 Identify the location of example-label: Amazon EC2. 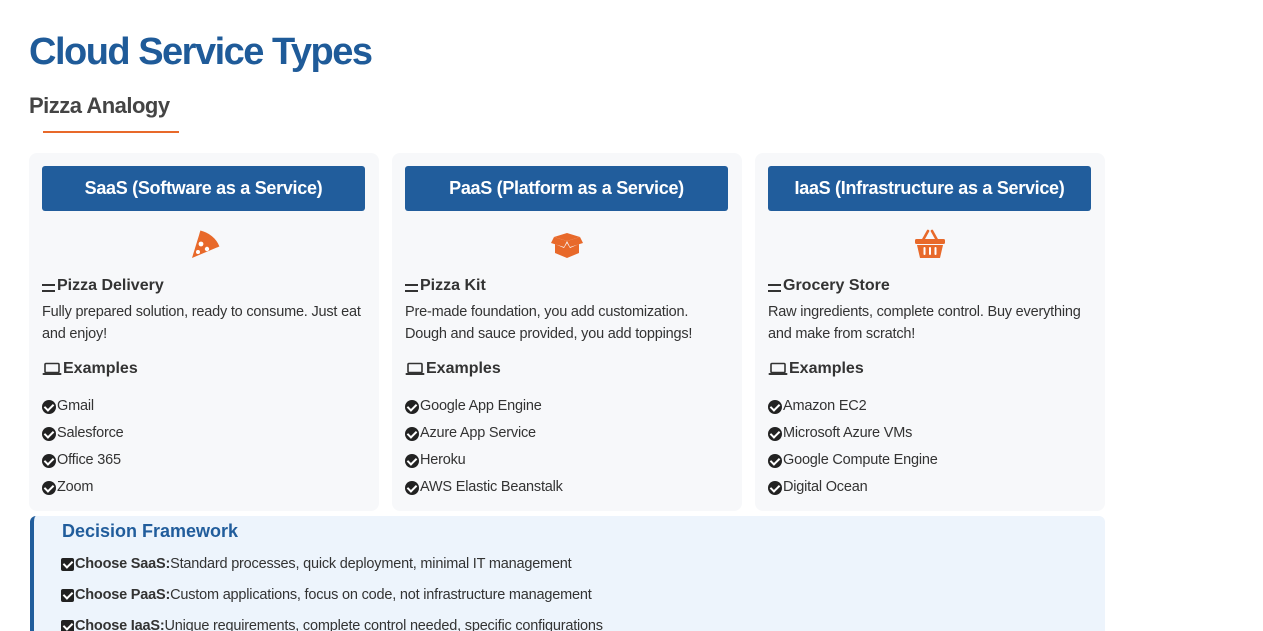
(825, 406).